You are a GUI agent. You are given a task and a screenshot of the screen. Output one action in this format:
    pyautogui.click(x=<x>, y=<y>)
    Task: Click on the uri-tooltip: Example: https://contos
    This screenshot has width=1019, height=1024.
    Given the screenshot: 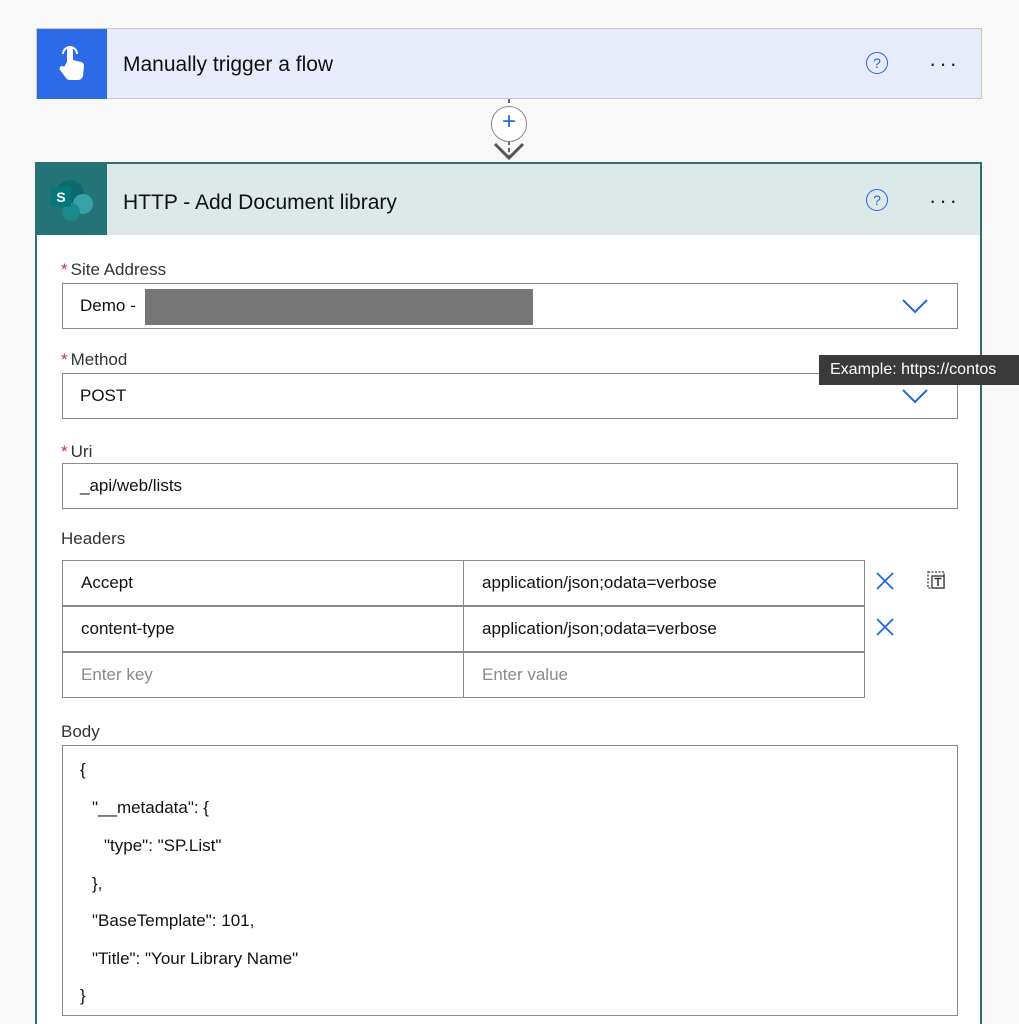 What is the action you would take?
    pyautogui.click(x=919, y=370)
    